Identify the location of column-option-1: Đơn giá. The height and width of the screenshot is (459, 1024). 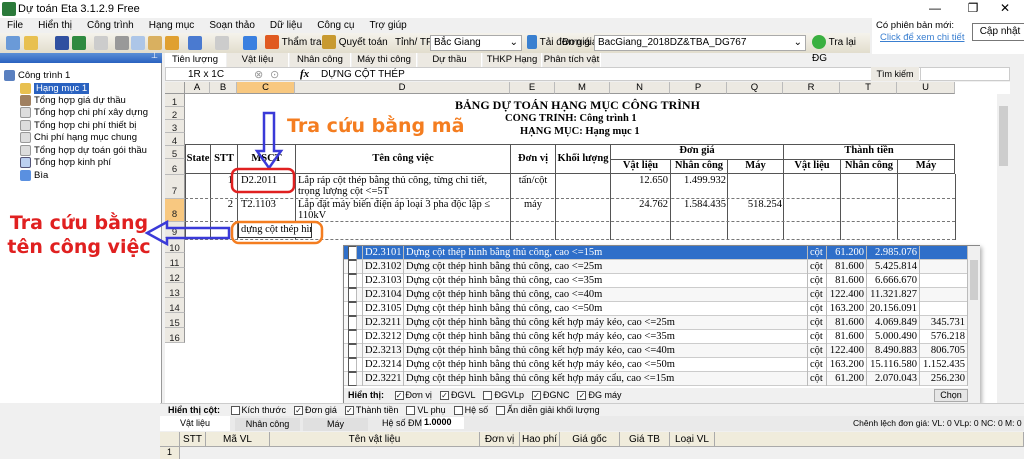
(314, 410).